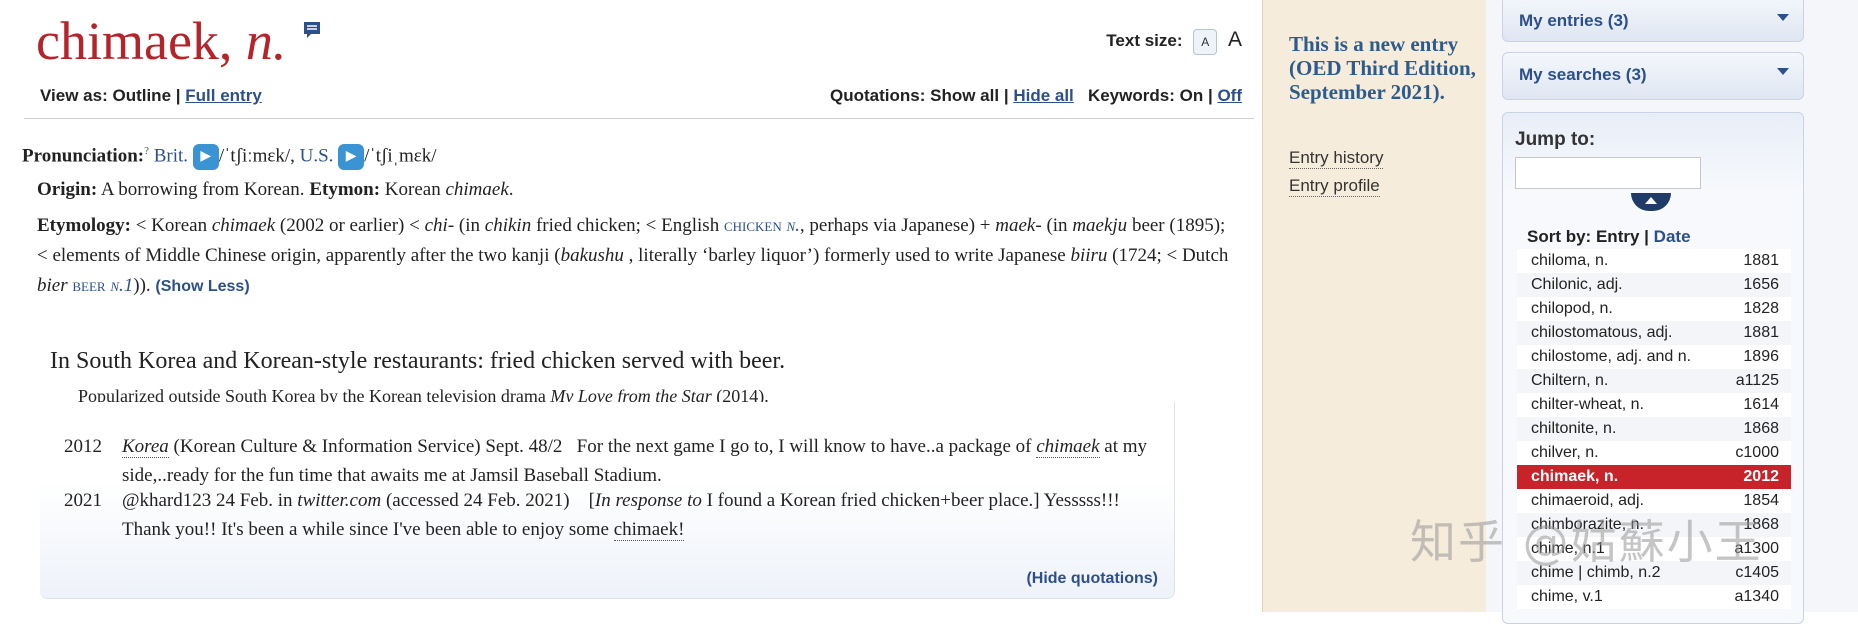 This screenshot has height=624, width=1858. Describe the element at coordinates (1654, 477) in the screenshot. I see `list-item-active: chimaek, n. 2012` at that location.